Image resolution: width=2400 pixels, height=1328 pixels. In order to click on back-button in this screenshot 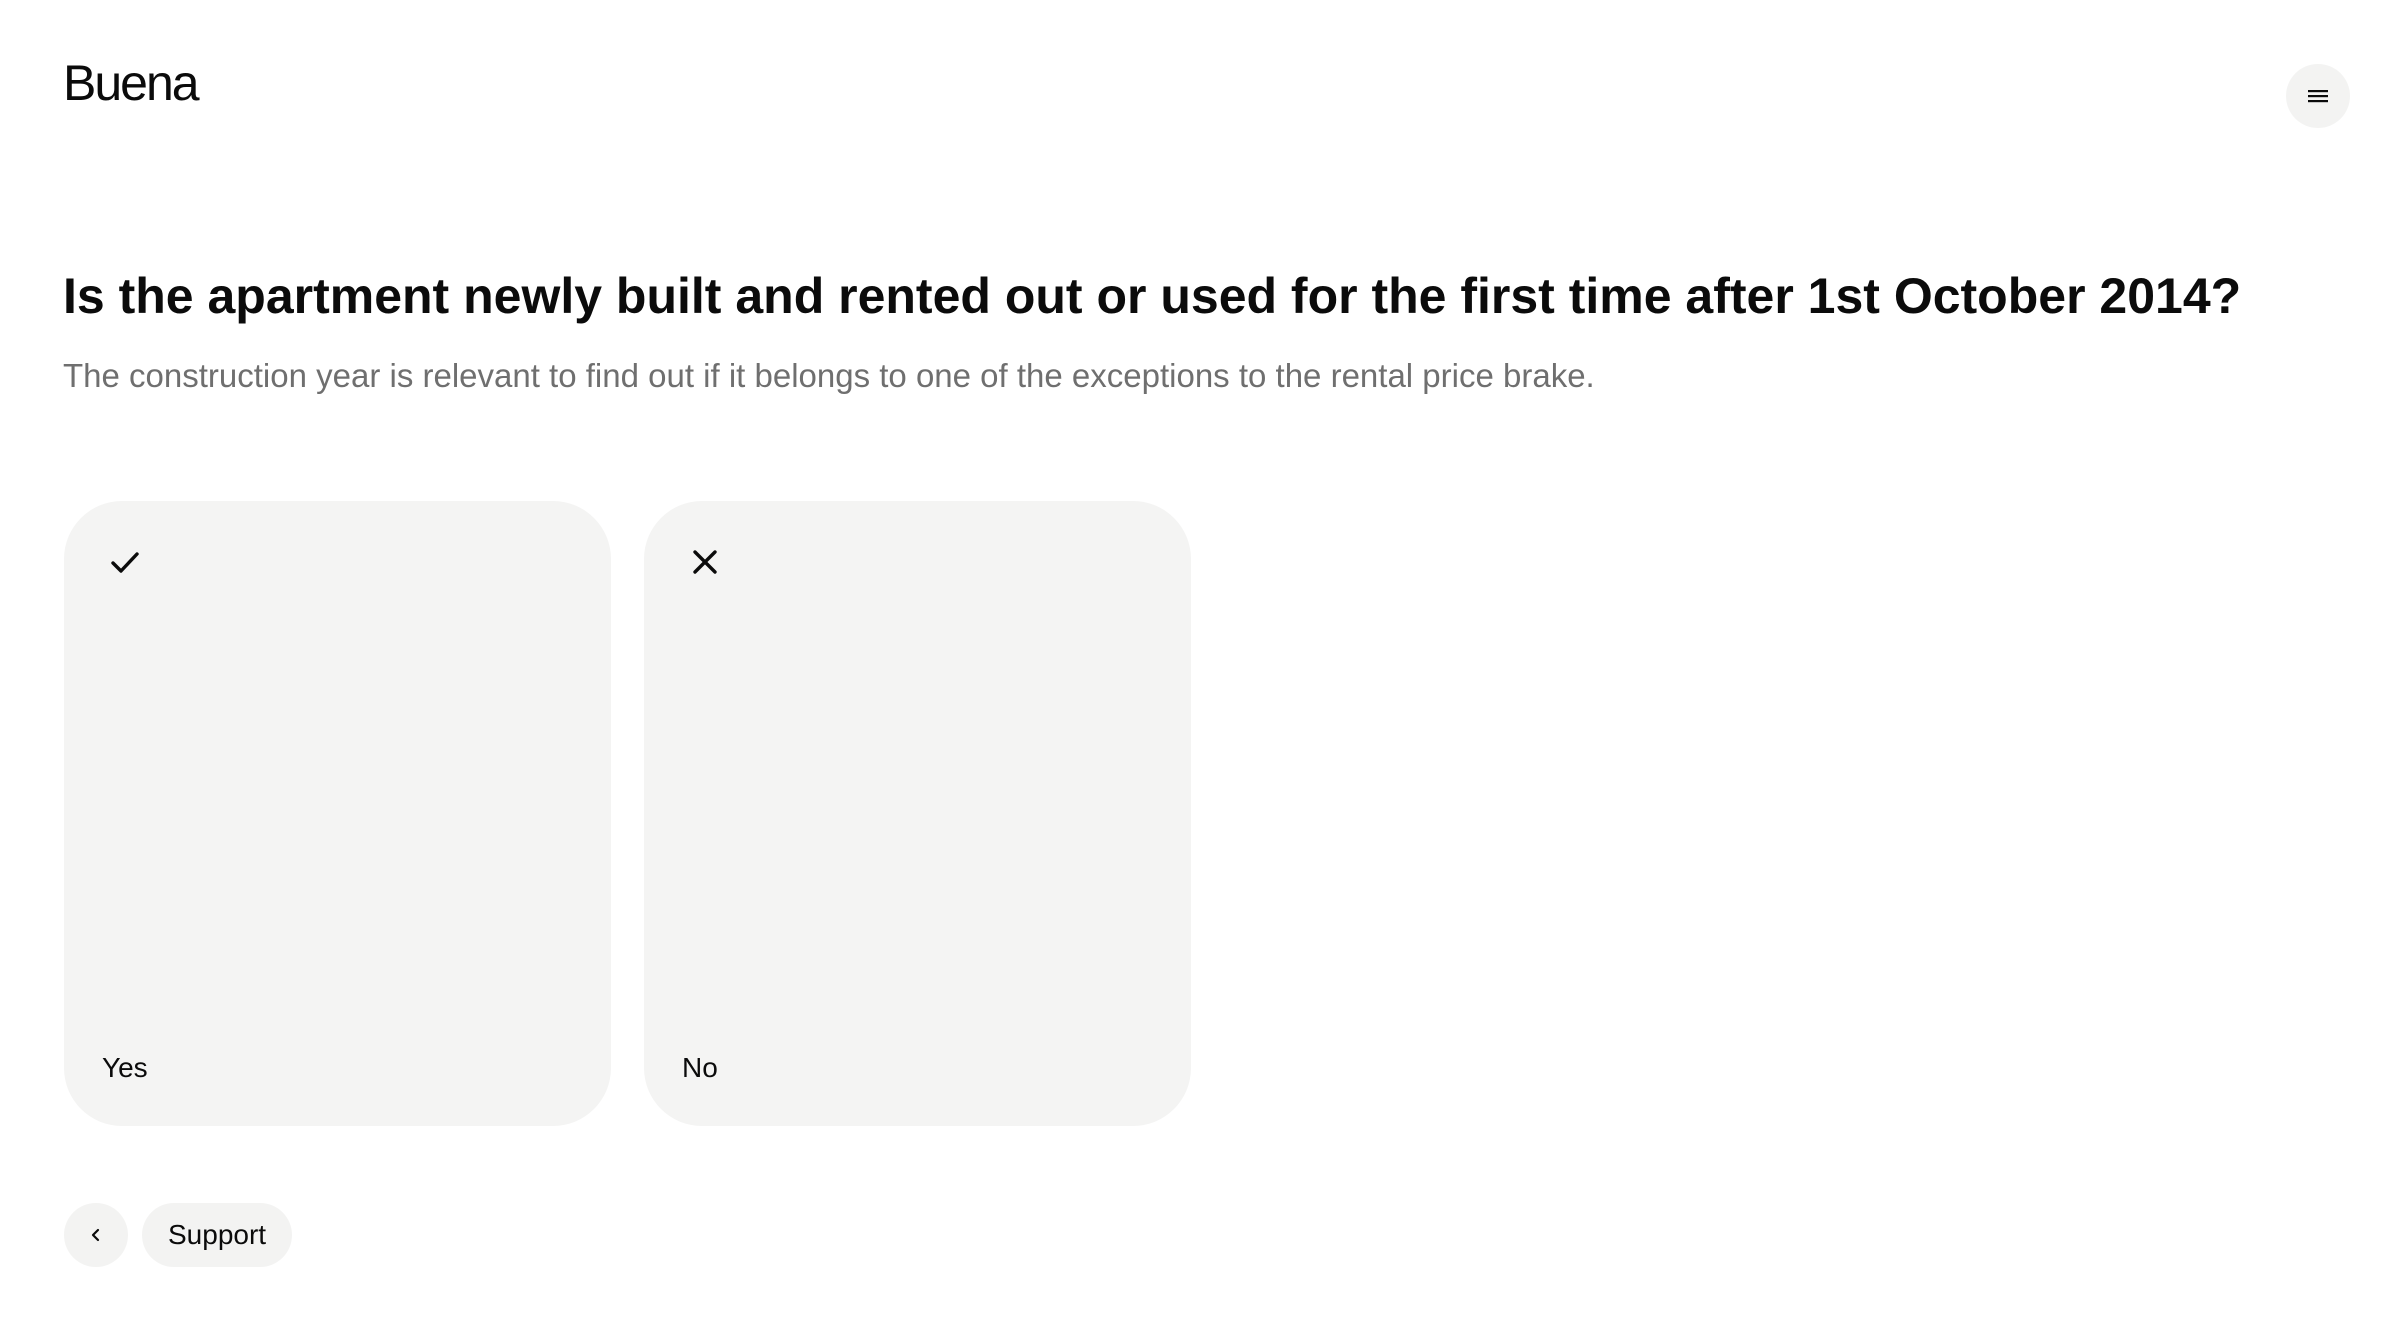, I will do `click(96, 1235)`.